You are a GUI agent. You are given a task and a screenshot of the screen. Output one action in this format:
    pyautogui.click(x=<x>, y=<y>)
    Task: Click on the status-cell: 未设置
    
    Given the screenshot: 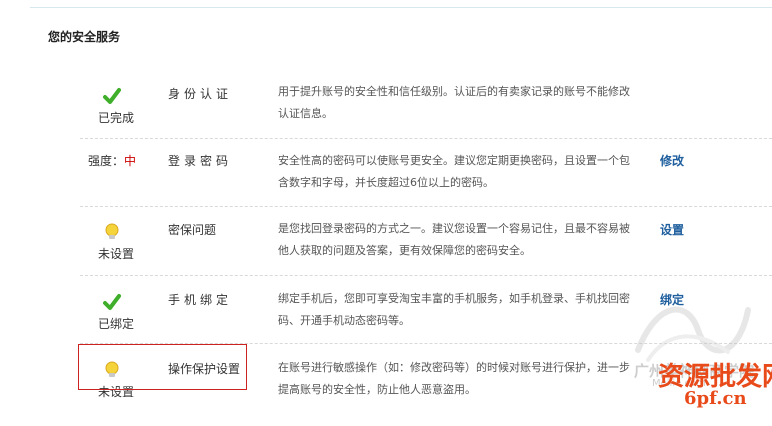 What is the action you would take?
    pyautogui.click(x=116, y=254)
    